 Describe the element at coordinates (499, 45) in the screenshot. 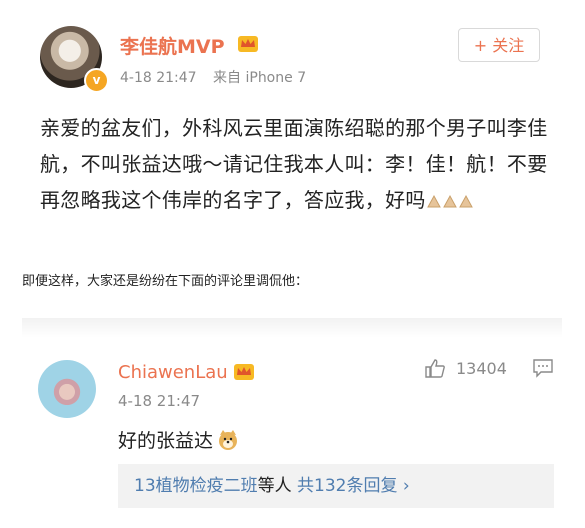

I see `follow-button: + 关注` at that location.